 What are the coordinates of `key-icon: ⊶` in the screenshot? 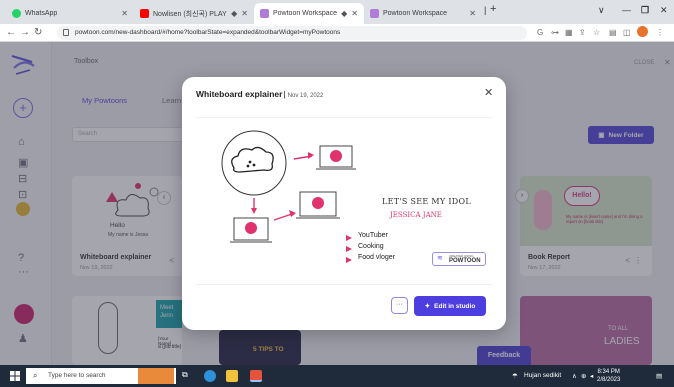 It's located at (555, 32).